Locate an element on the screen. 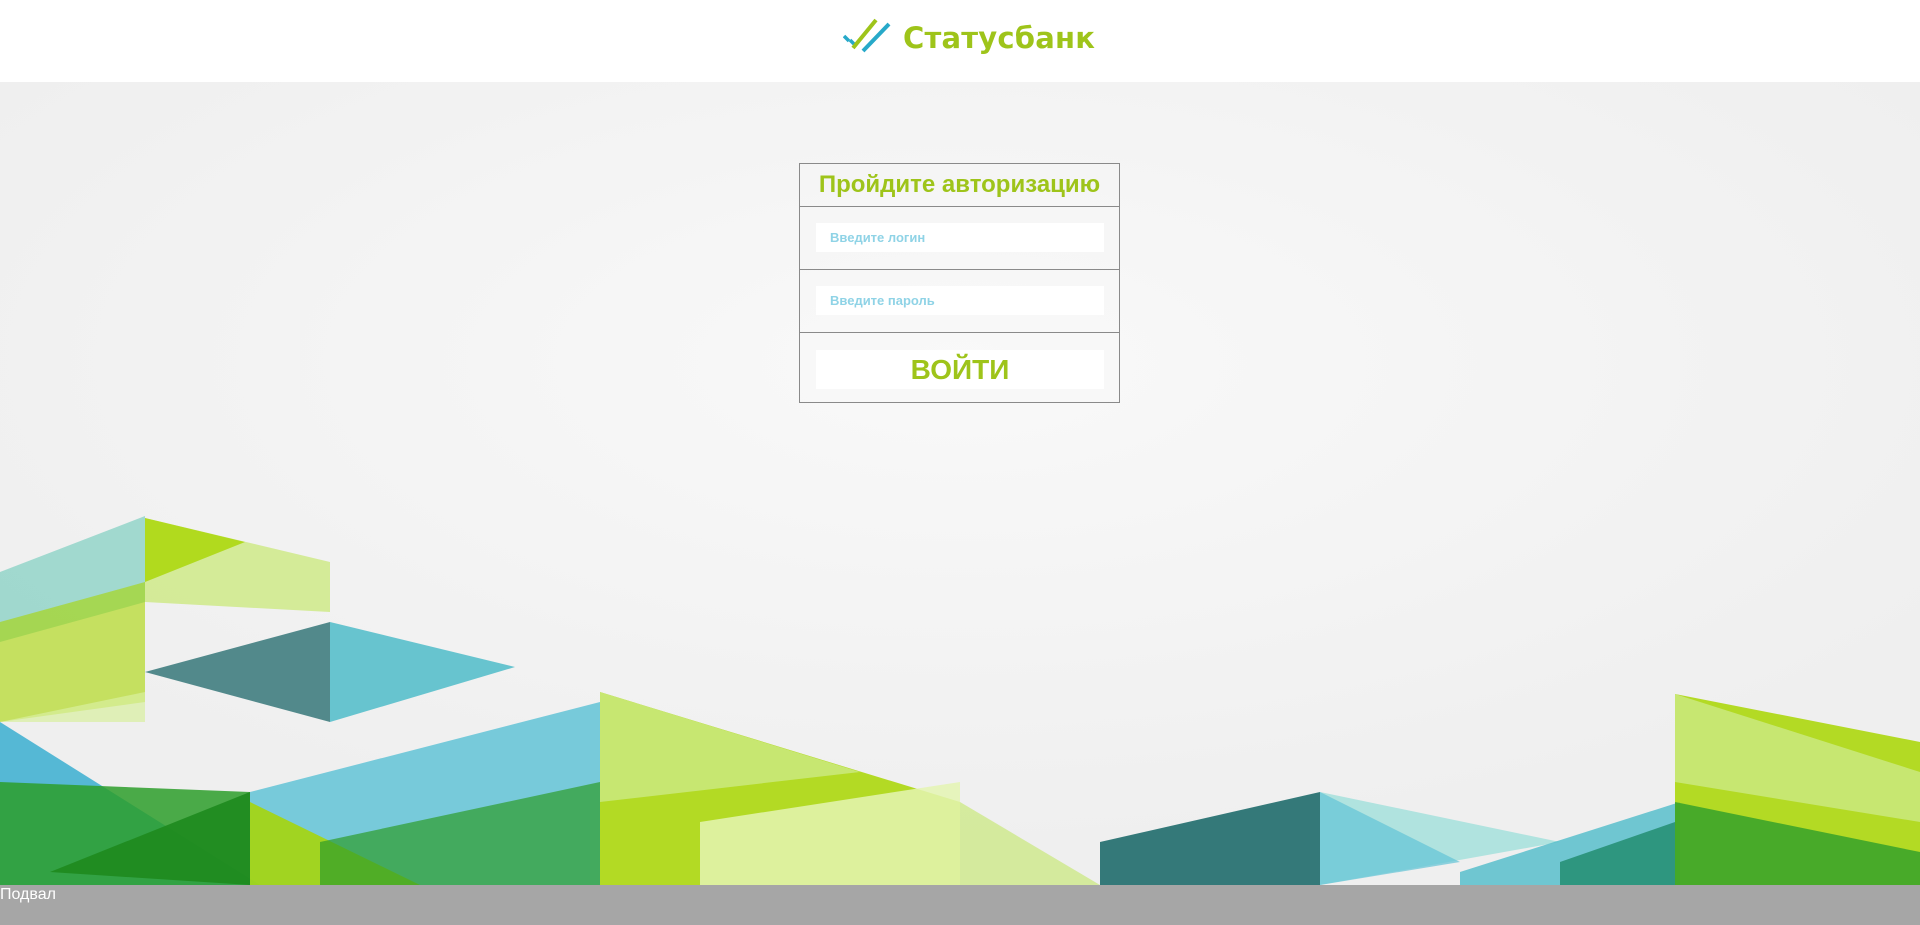 The image size is (1920, 925). login-row is located at coordinates (959, 238).